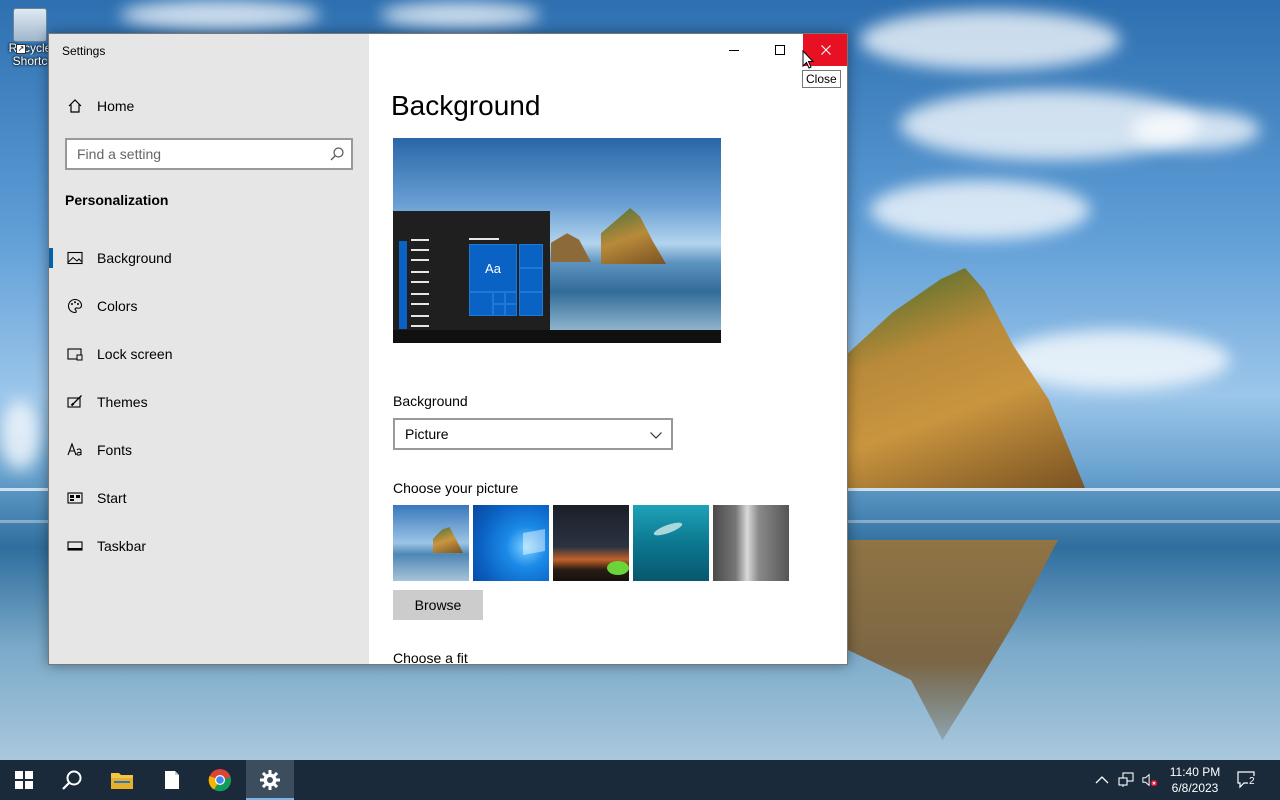 Image resolution: width=1280 pixels, height=800 pixels. Describe the element at coordinates (209, 402) in the screenshot. I see `sidebar-item-themes: Themes` at that location.